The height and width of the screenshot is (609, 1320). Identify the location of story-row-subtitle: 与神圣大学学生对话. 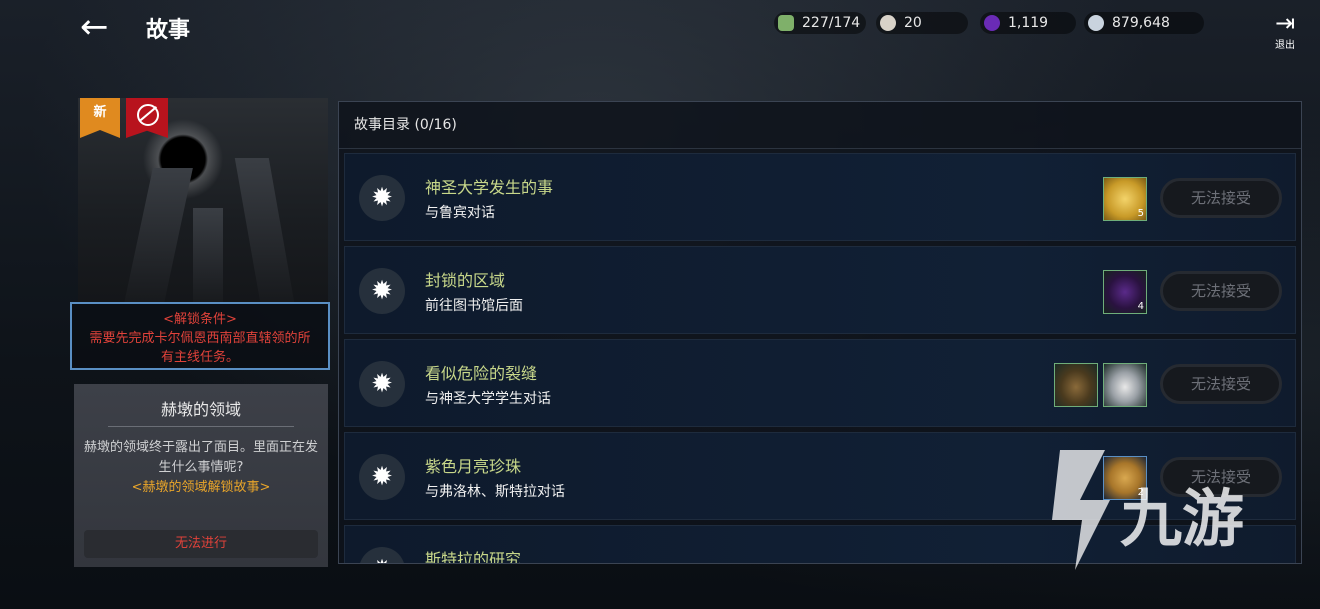
(488, 399).